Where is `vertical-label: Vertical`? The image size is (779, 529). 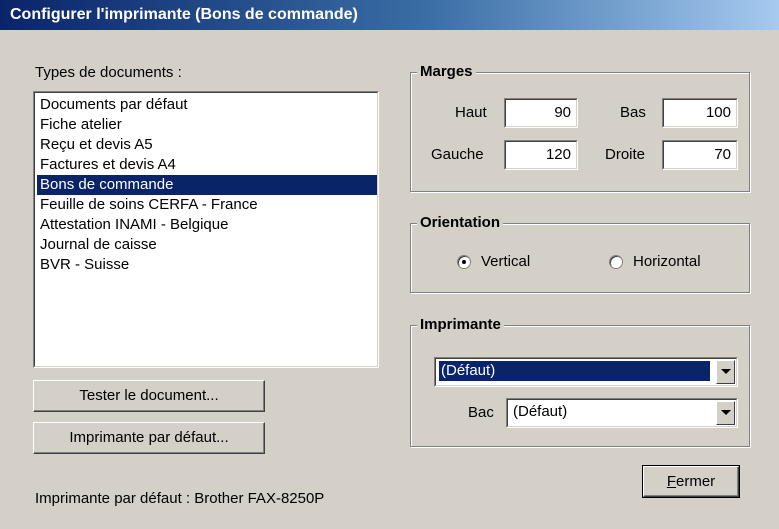
vertical-label: Vertical is located at coordinates (506, 261).